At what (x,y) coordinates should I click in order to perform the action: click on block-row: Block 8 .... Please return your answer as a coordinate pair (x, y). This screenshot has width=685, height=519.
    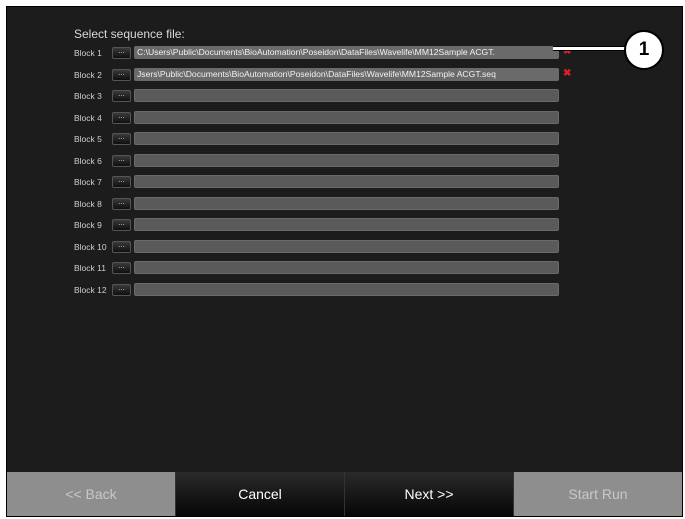
    Looking at the image, I should click on (344, 206).